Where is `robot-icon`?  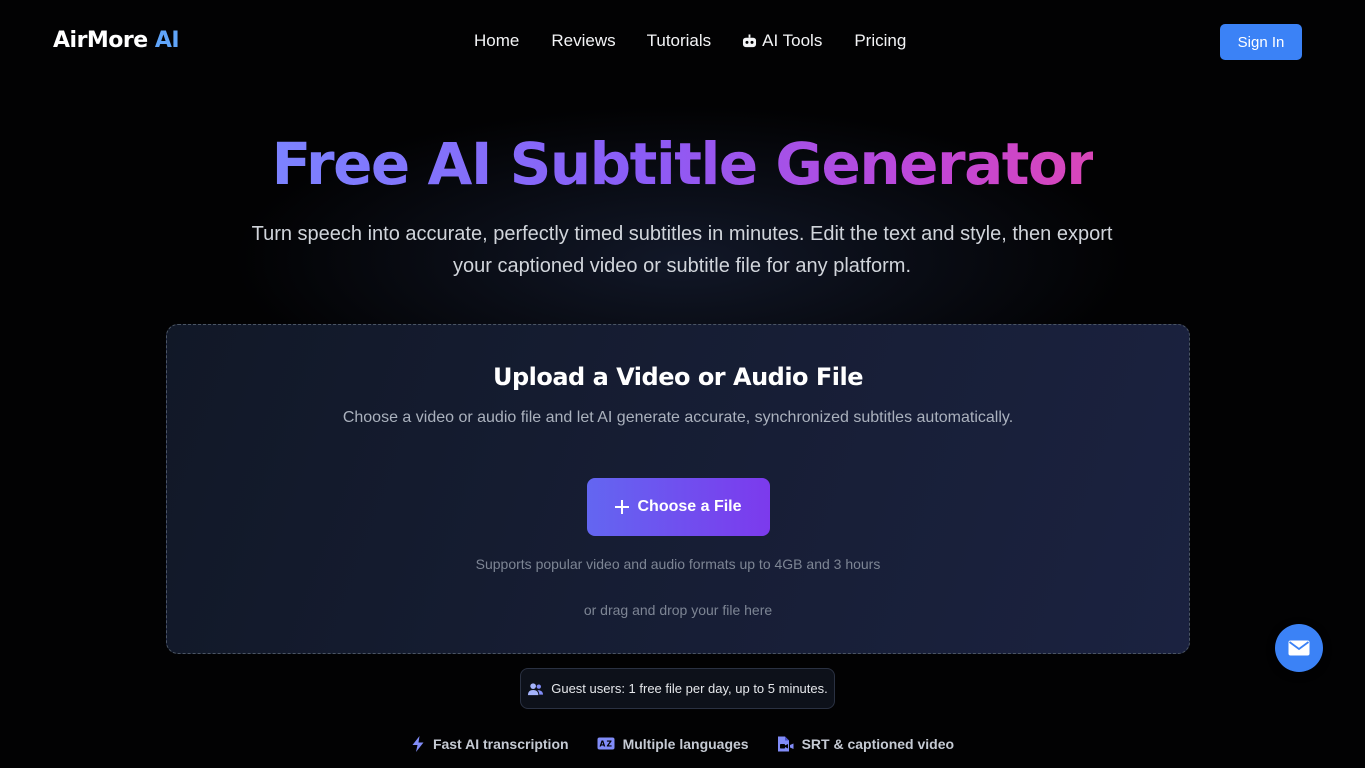 robot-icon is located at coordinates (750, 41).